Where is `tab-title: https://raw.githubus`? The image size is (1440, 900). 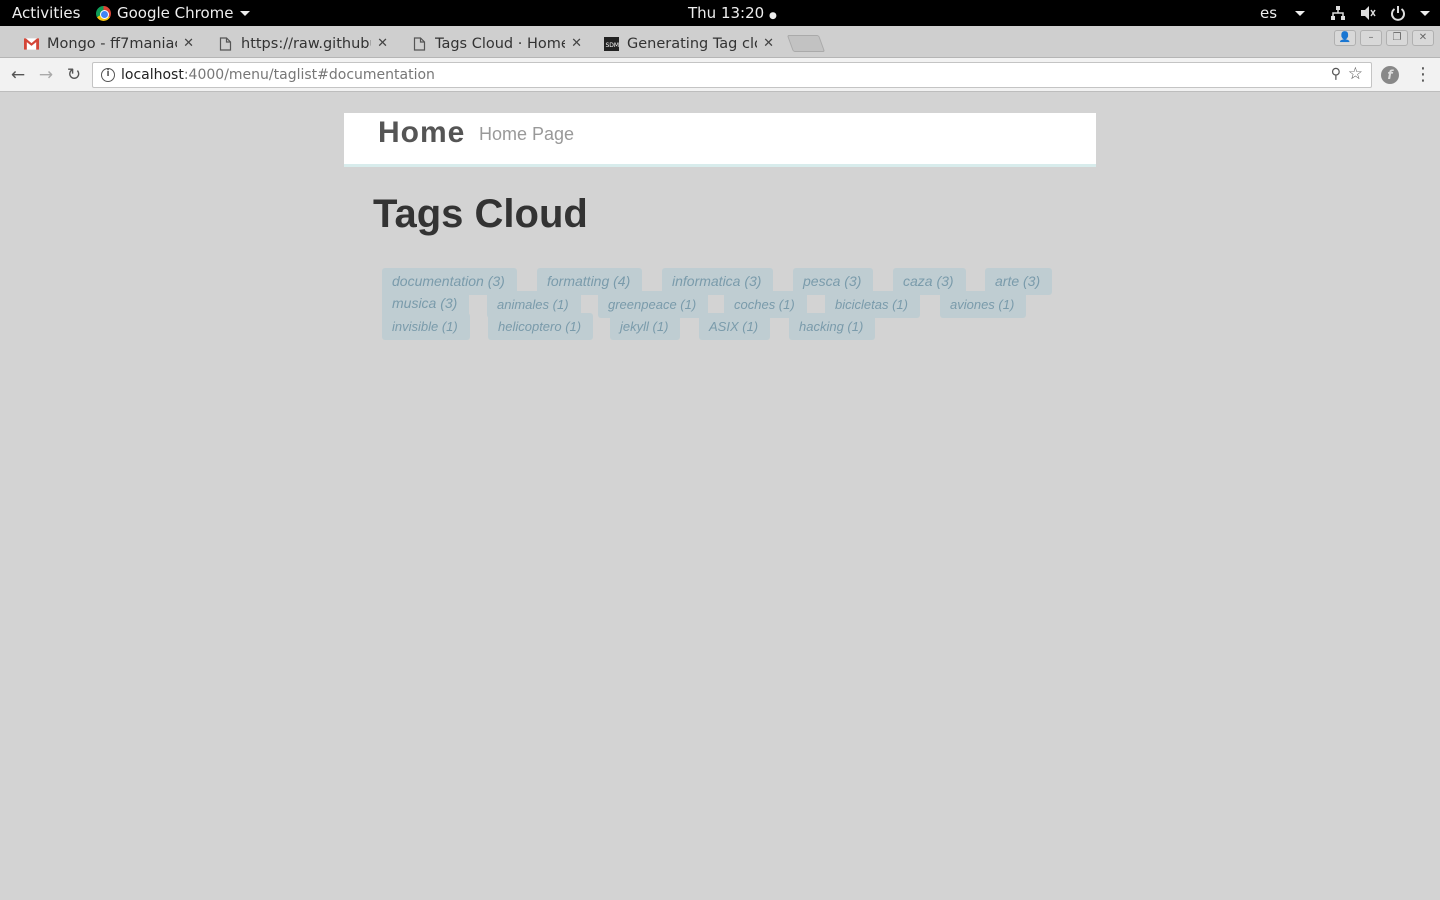 tab-title: https://raw.githubus is located at coordinates (306, 43).